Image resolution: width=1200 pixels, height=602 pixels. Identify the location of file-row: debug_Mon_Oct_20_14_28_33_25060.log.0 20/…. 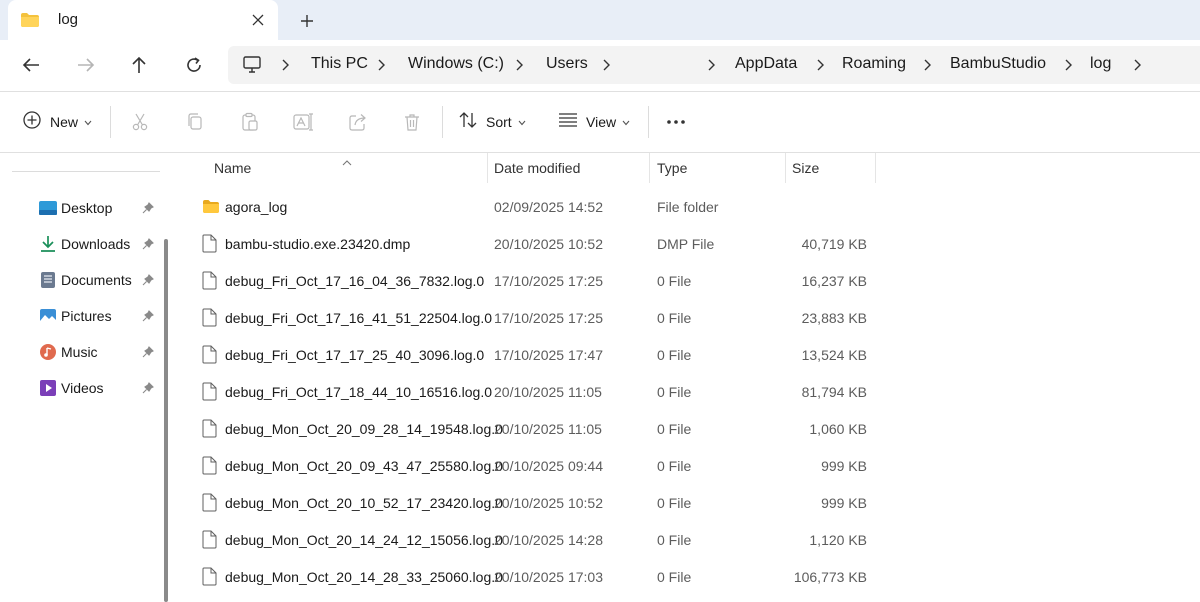
(688, 576).